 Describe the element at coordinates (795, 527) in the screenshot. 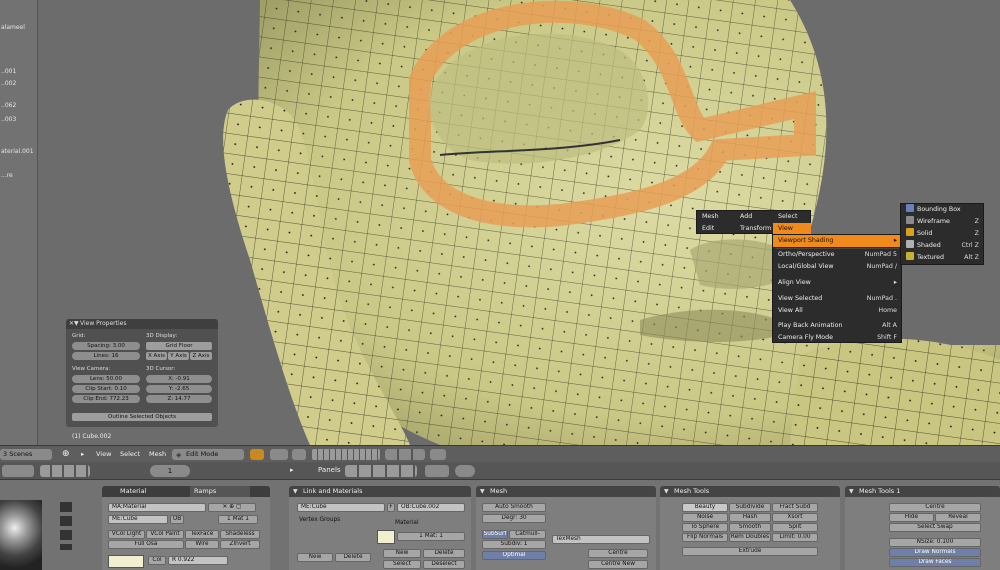

I see `split-button: Split` at that location.